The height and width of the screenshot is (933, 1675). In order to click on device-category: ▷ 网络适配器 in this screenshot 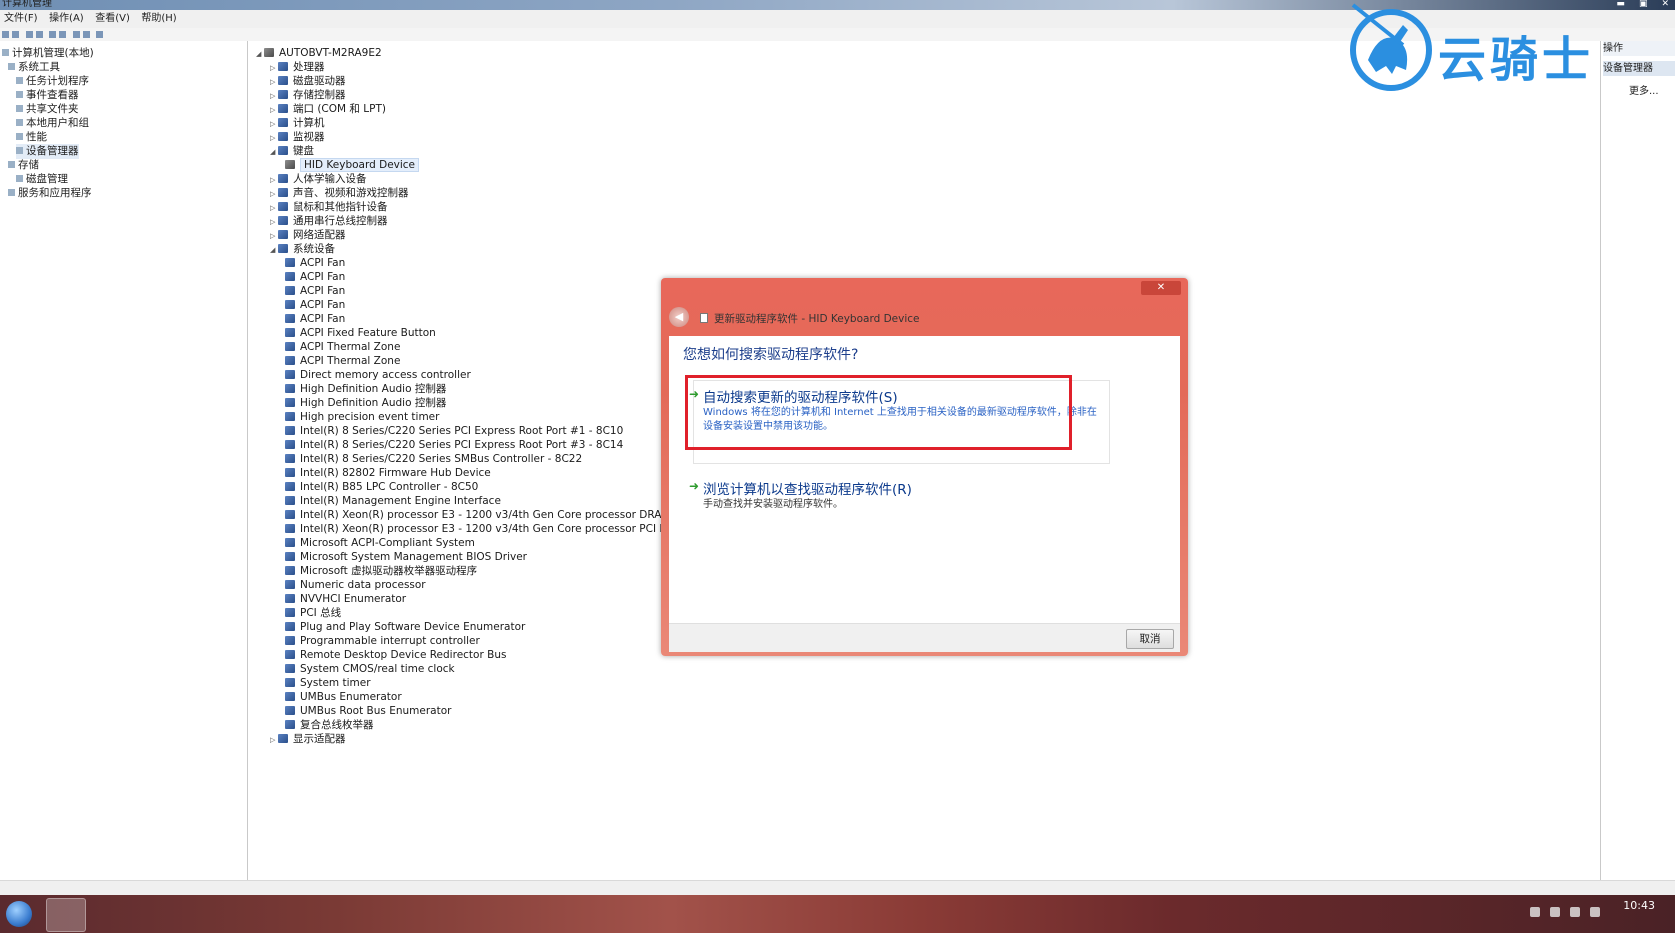, I will do `click(308, 235)`.